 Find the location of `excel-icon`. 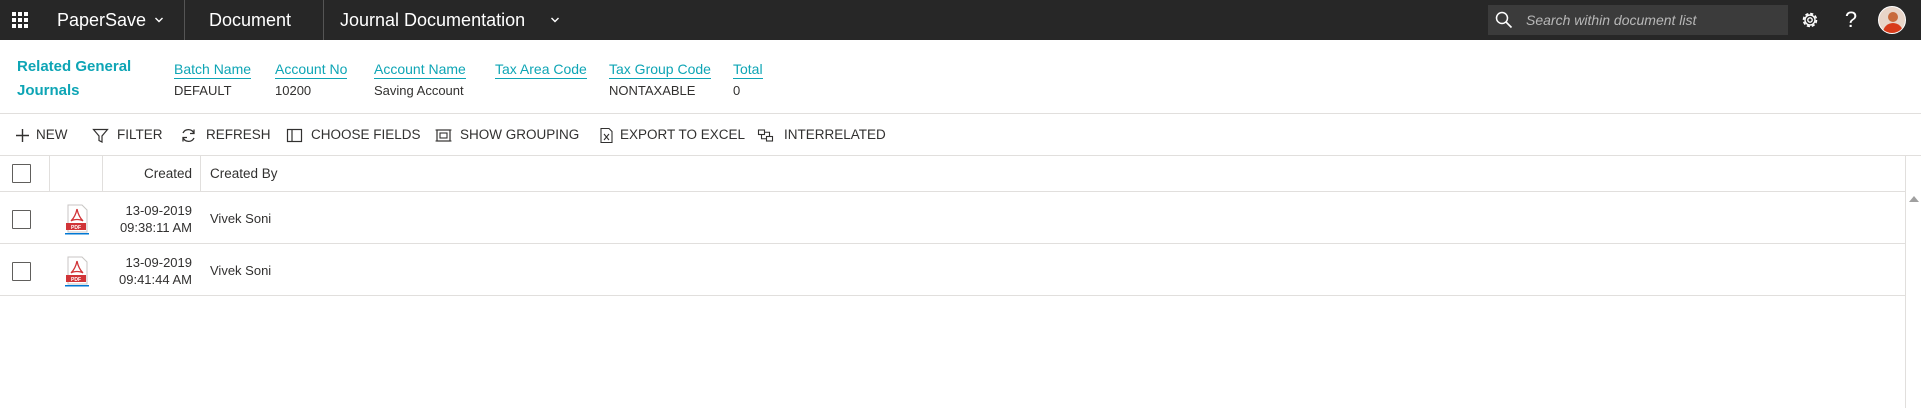

excel-icon is located at coordinates (606, 135).